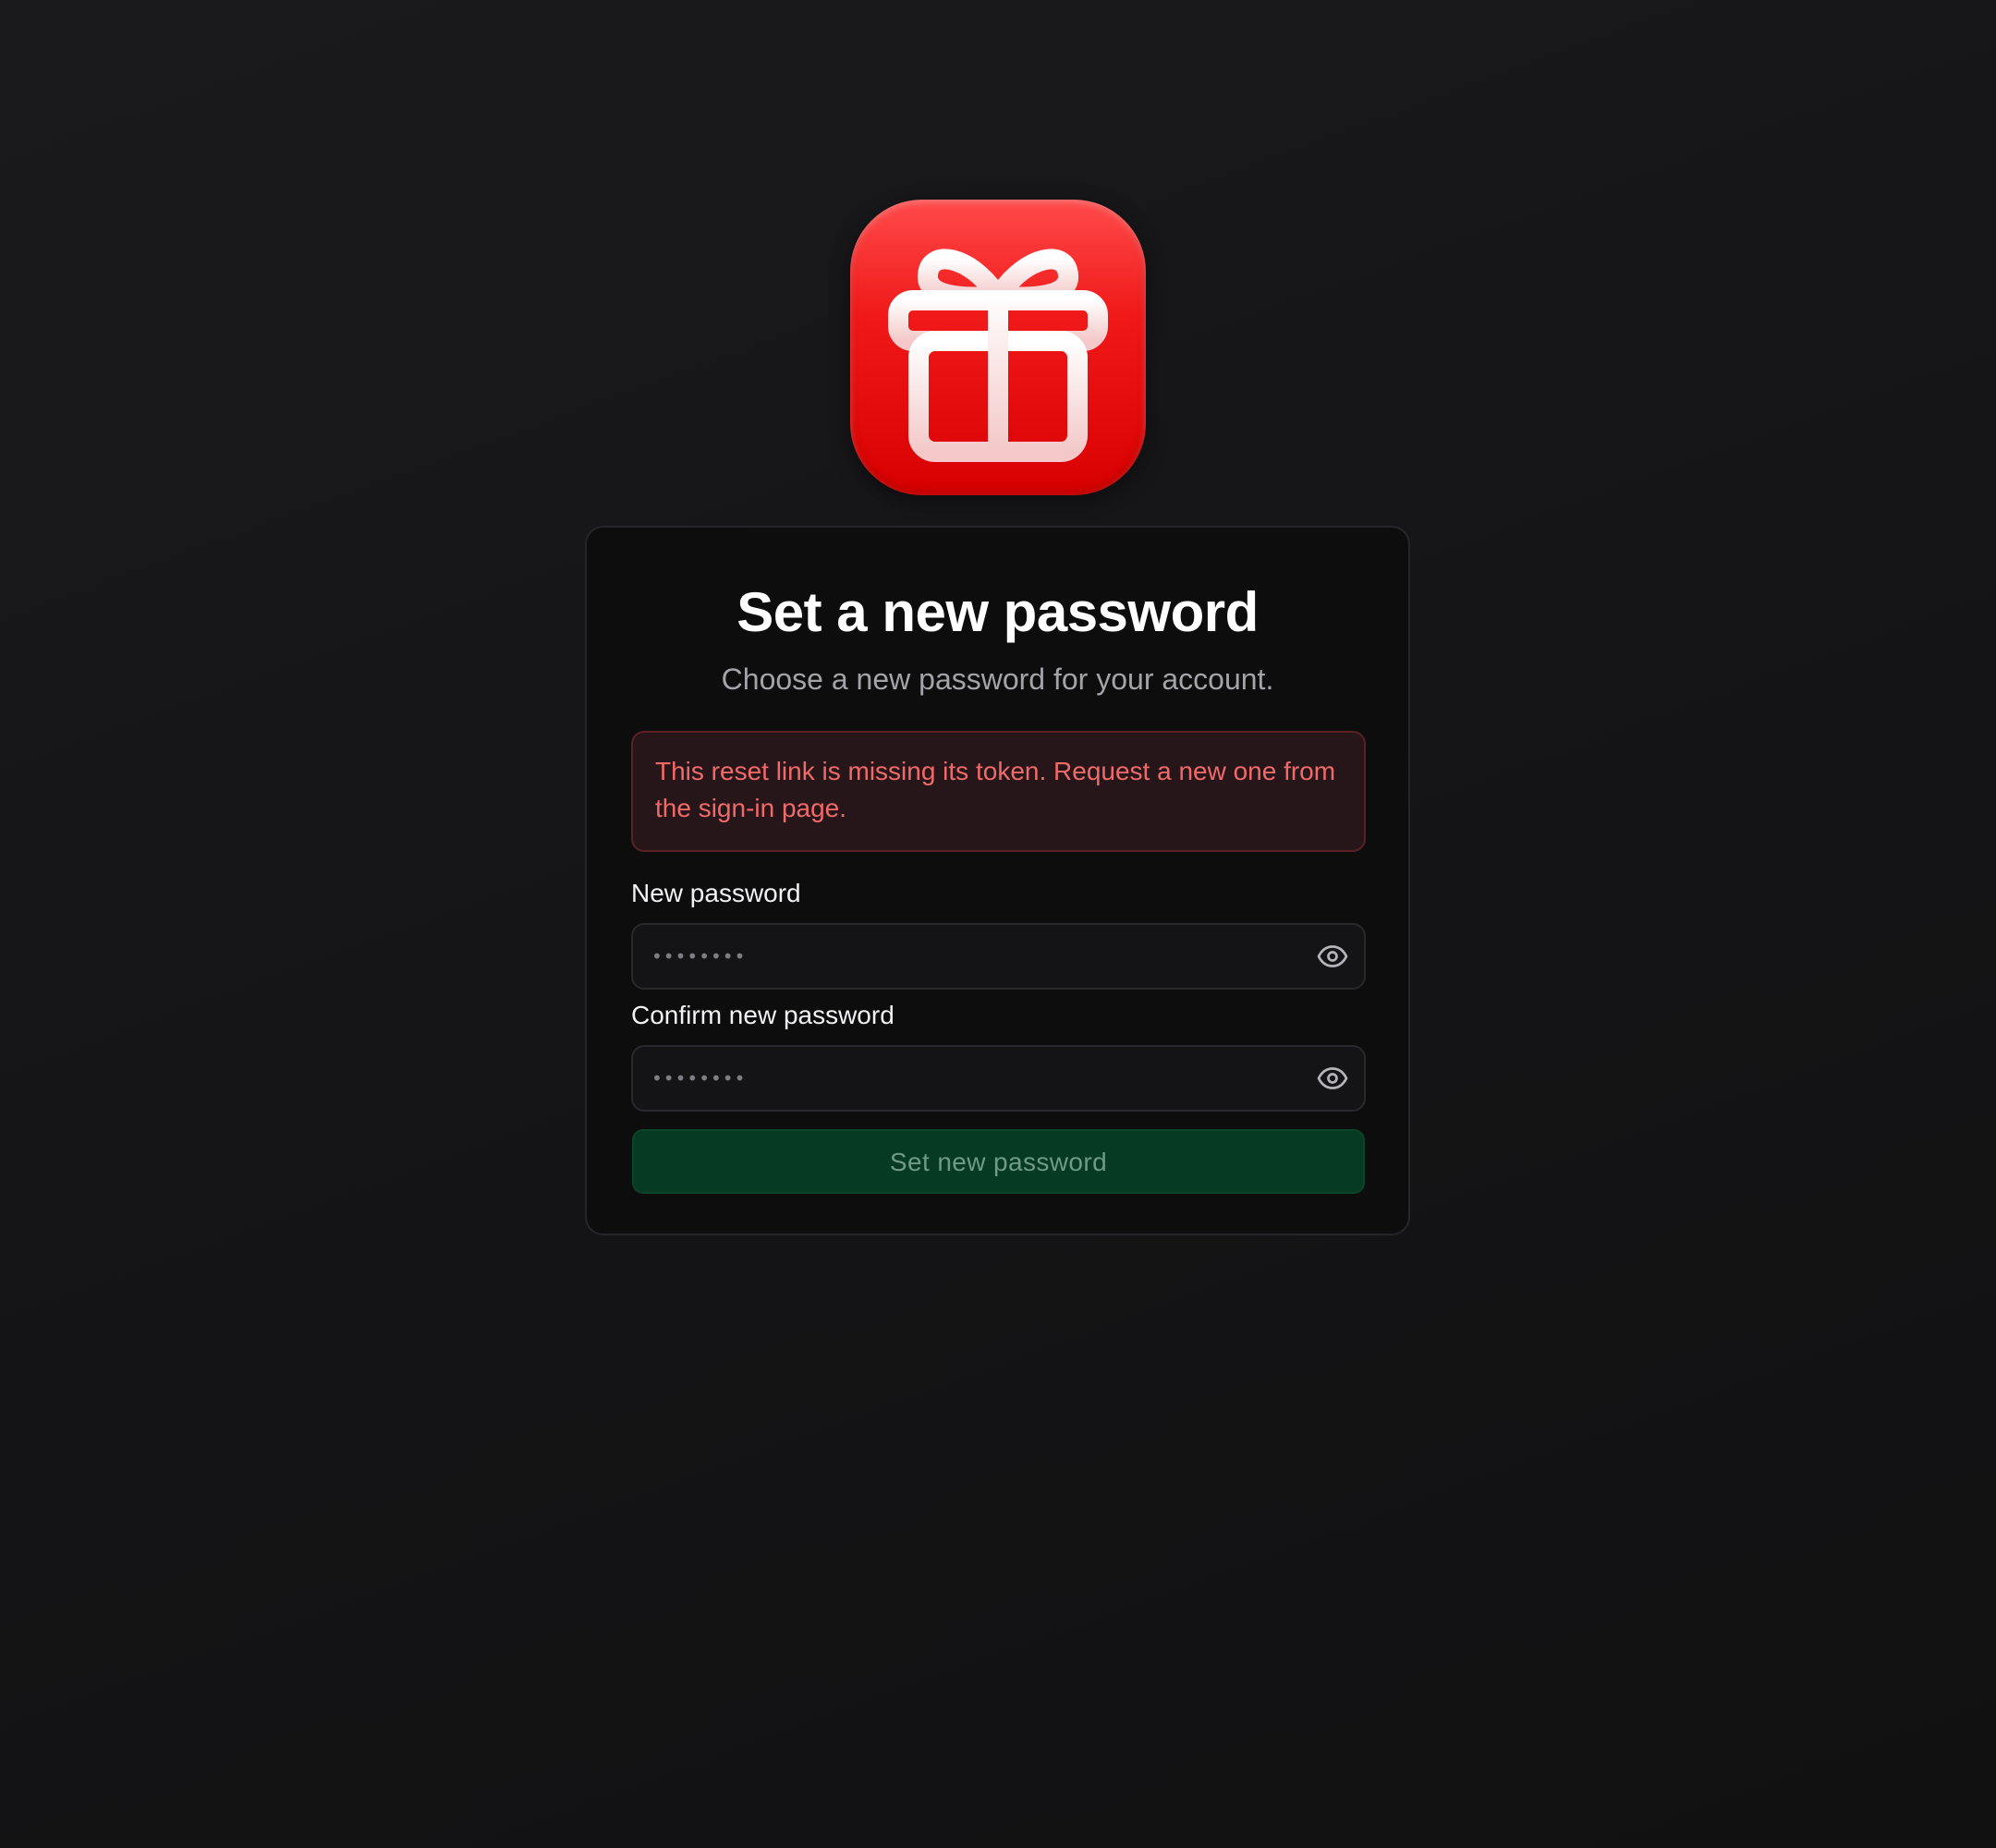 The image size is (1996, 1848). Describe the element at coordinates (716, 893) in the screenshot. I see `new-password-label: New password` at that location.